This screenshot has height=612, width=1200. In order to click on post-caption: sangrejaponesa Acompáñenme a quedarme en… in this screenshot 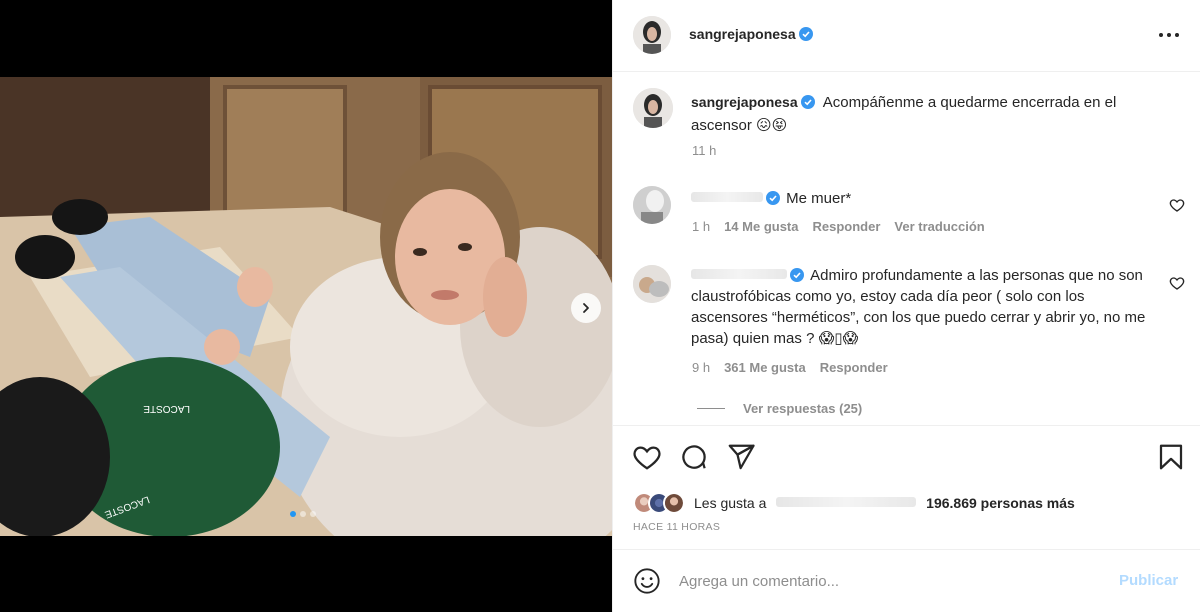, I will do `click(931, 114)`.